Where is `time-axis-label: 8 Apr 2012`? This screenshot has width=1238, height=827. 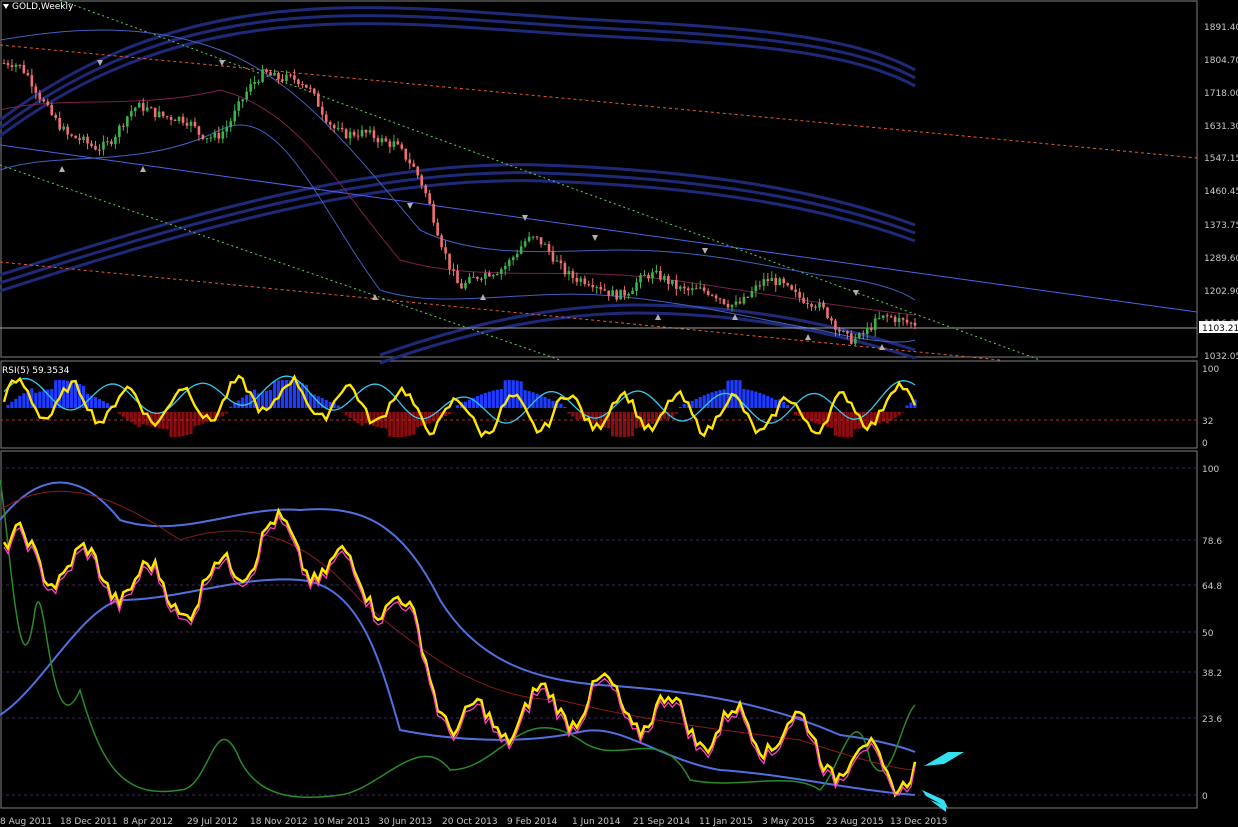 time-axis-label: 8 Apr 2012 is located at coordinates (148, 822).